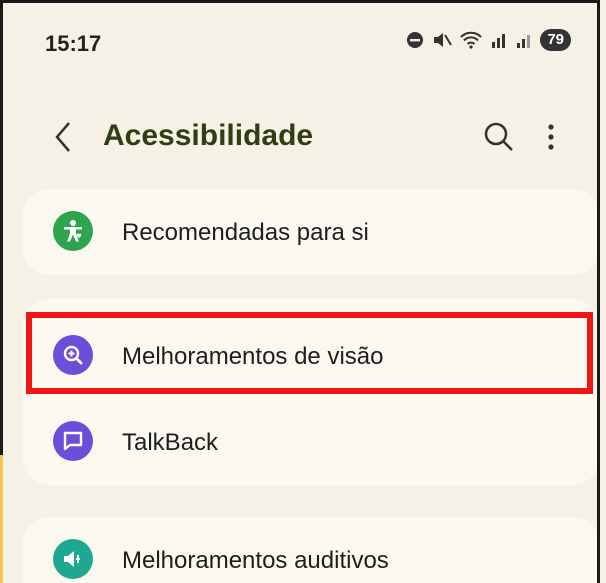 The width and height of the screenshot is (606, 583). What do you see at coordinates (73, 559) in the screenshot?
I see `speaker-icon` at bounding box center [73, 559].